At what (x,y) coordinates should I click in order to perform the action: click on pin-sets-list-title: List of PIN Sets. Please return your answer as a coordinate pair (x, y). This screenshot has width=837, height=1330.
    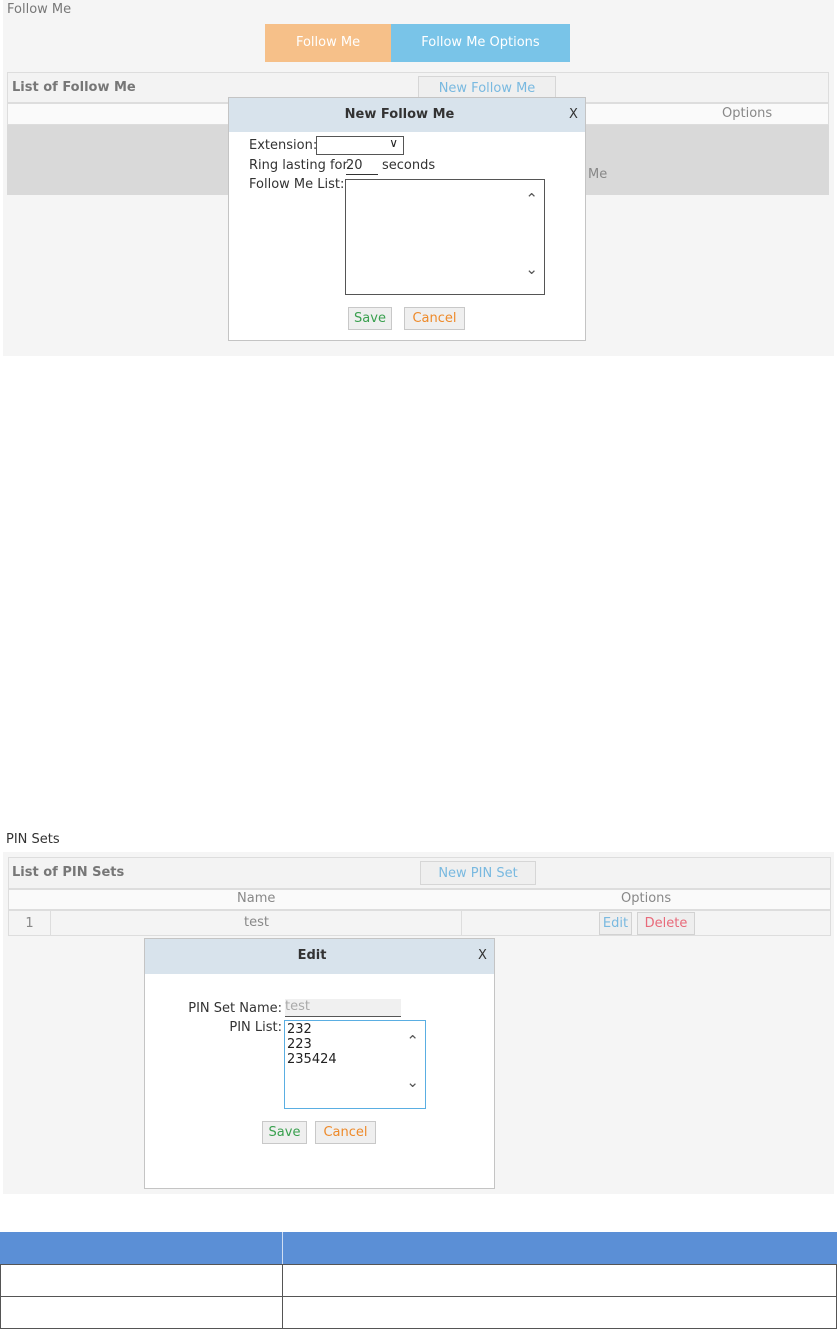
    Looking at the image, I should click on (68, 872).